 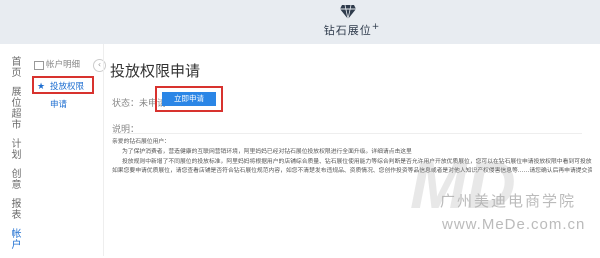 What do you see at coordinates (508, 201) in the screenshot?
I see `watermark-company: 广州美迪电商学院` at bounding box center [508, 201].